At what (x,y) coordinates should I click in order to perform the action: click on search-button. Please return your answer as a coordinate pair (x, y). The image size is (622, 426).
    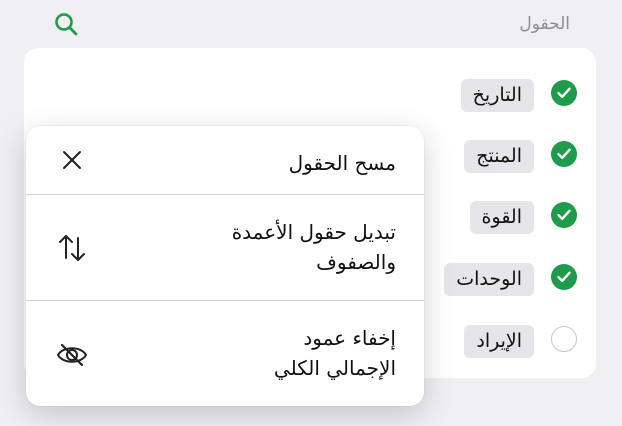
    Looking at the image, I should click on (67, 25).